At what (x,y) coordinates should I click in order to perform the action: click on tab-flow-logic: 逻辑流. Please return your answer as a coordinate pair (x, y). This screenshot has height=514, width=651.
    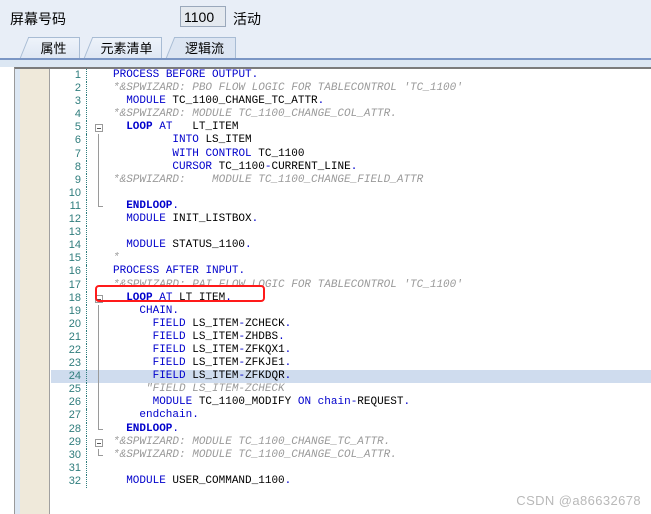
    Looking at the image, I should click on (200, 49).